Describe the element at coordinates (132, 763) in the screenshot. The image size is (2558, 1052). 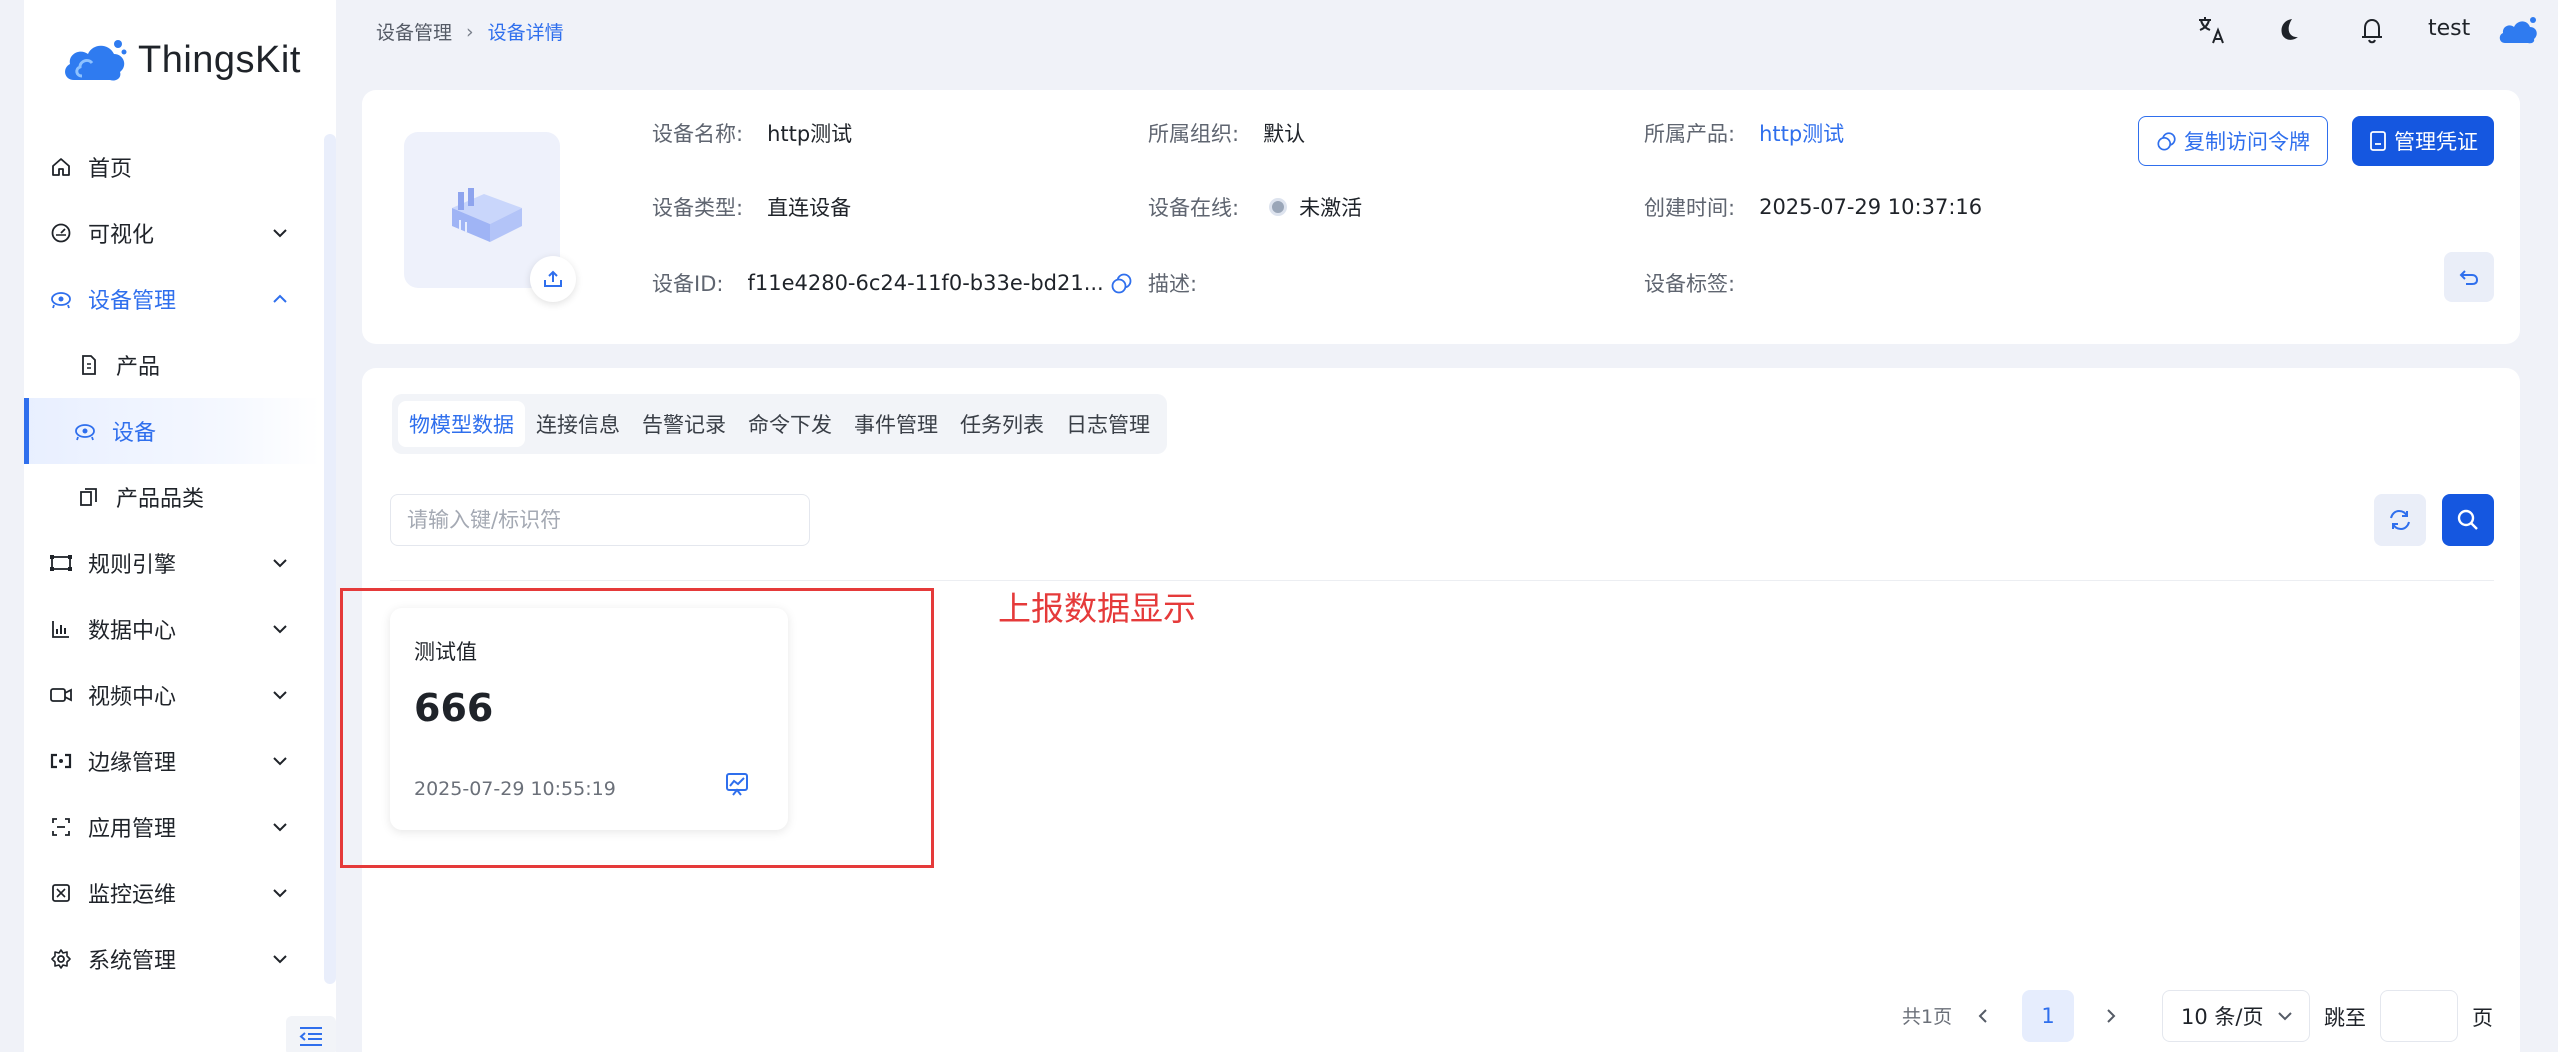
I see `sidebar-item-label: 边缘管理` at that location.